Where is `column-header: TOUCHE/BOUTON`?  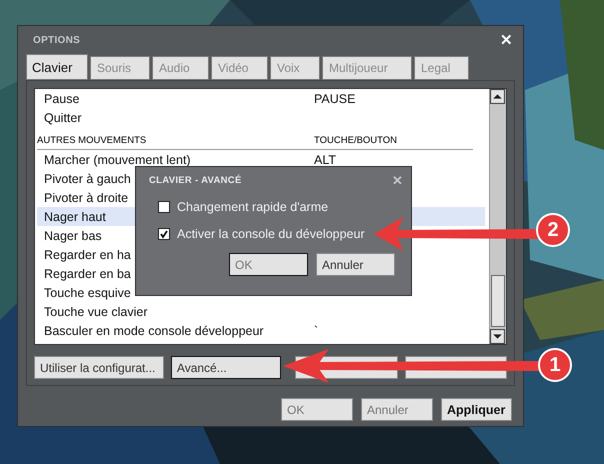
column-header: TOUCHE/BOUTON is located at coordinates (356, 140).